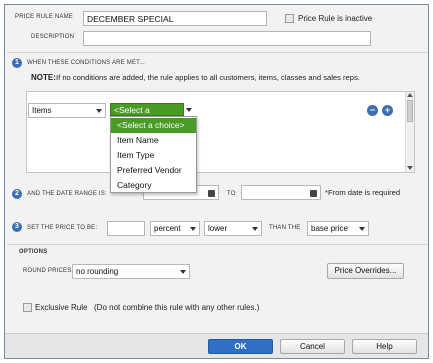 The height and width of the screenshot is (363, 433). Describe the element at coordinates (175, 18) in the screenshot. I see `price-rule-name-input: DECEMBER SPECIAL` at that location.